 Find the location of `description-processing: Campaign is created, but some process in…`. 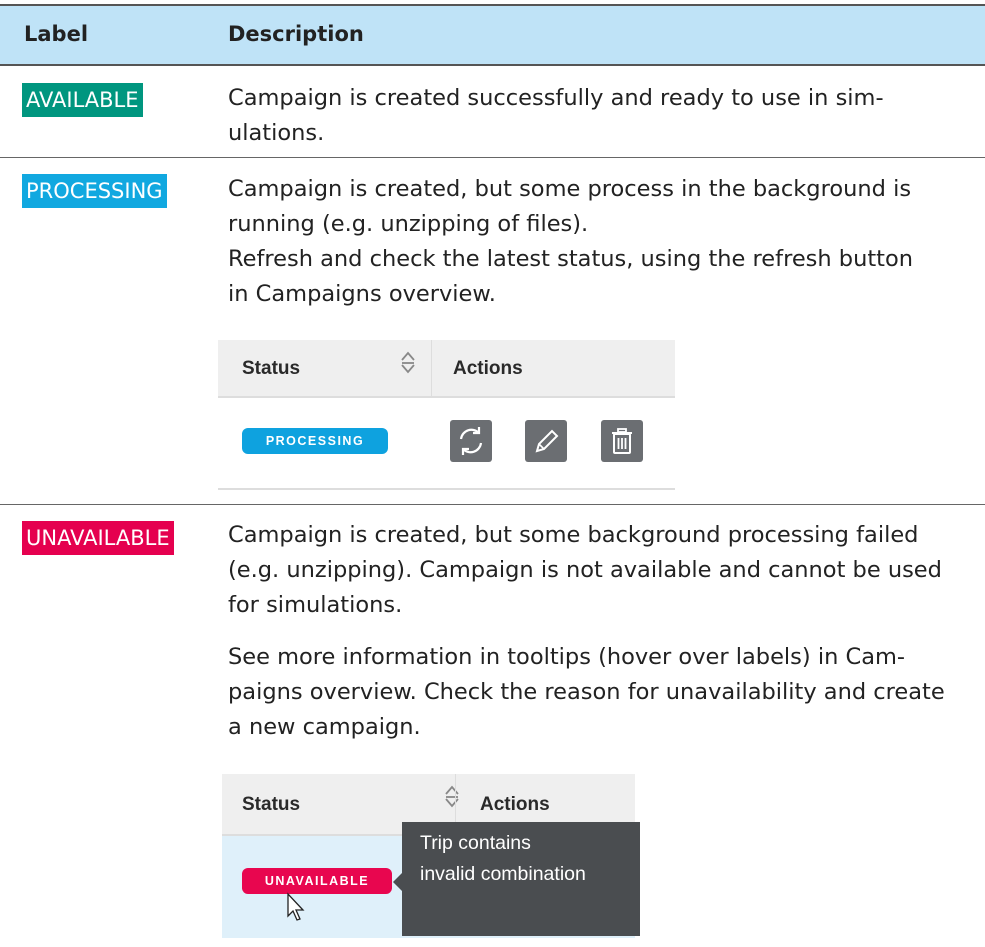

description-processing: Campaign is created, but some process in… is located at coordinates (598, 242).